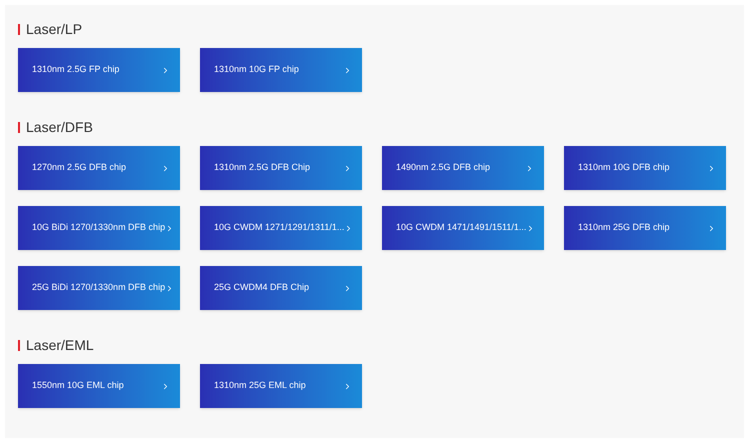  Describe the element at coordinates (281, 168) in the screenshot. I see `product-link: 1310nm 2.5G DFB Chip` at that location.